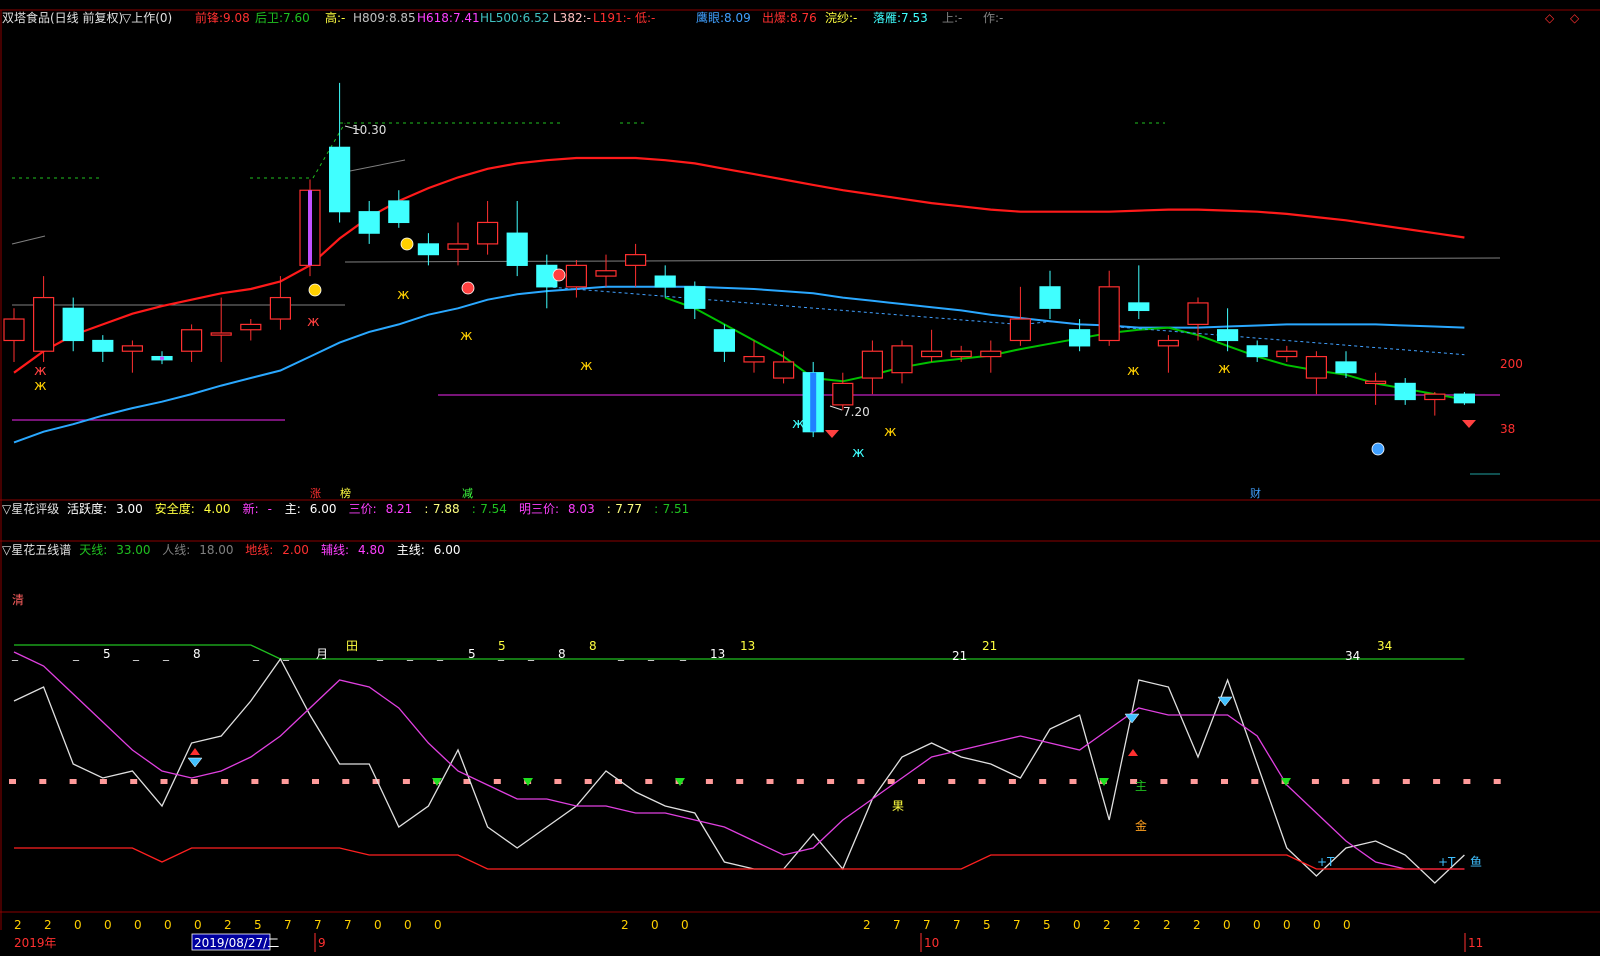 The image size is (1600, 956). Describe the element at coordinates (1475, 943) in the screenshot. I see `month-label: 11` at that location.